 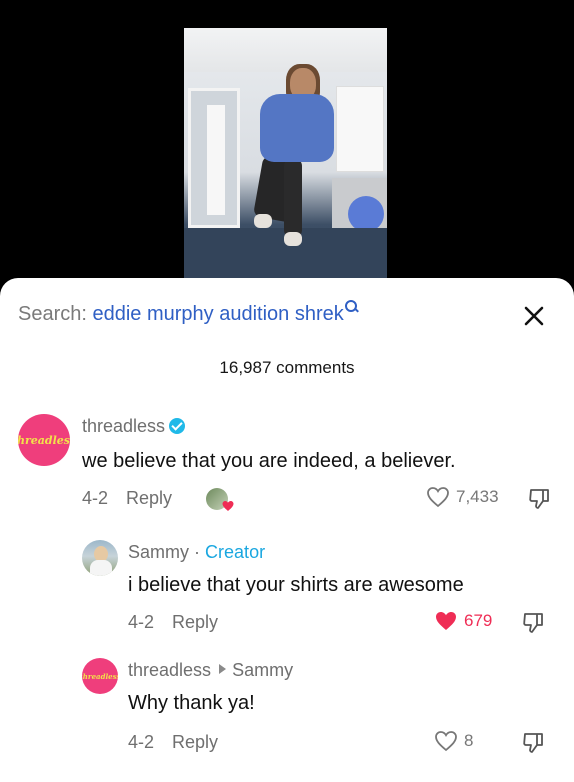 What do you see at coordinates (55, 314) in the screenshot?
I see `search-prefix: Search:` at bounding box center [55, 314].